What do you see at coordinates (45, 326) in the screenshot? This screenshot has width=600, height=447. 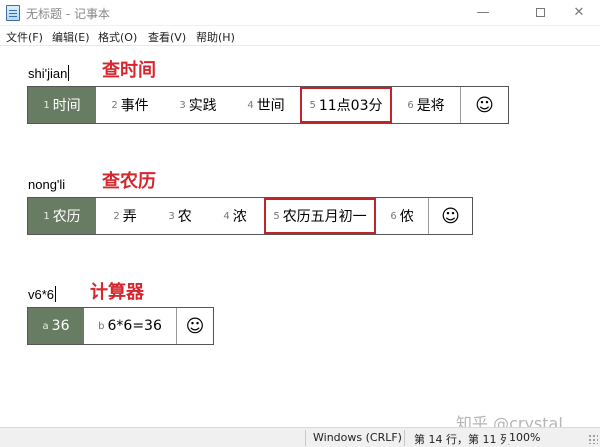 I see `candidate-index: a` at bounding box center [45, 326].